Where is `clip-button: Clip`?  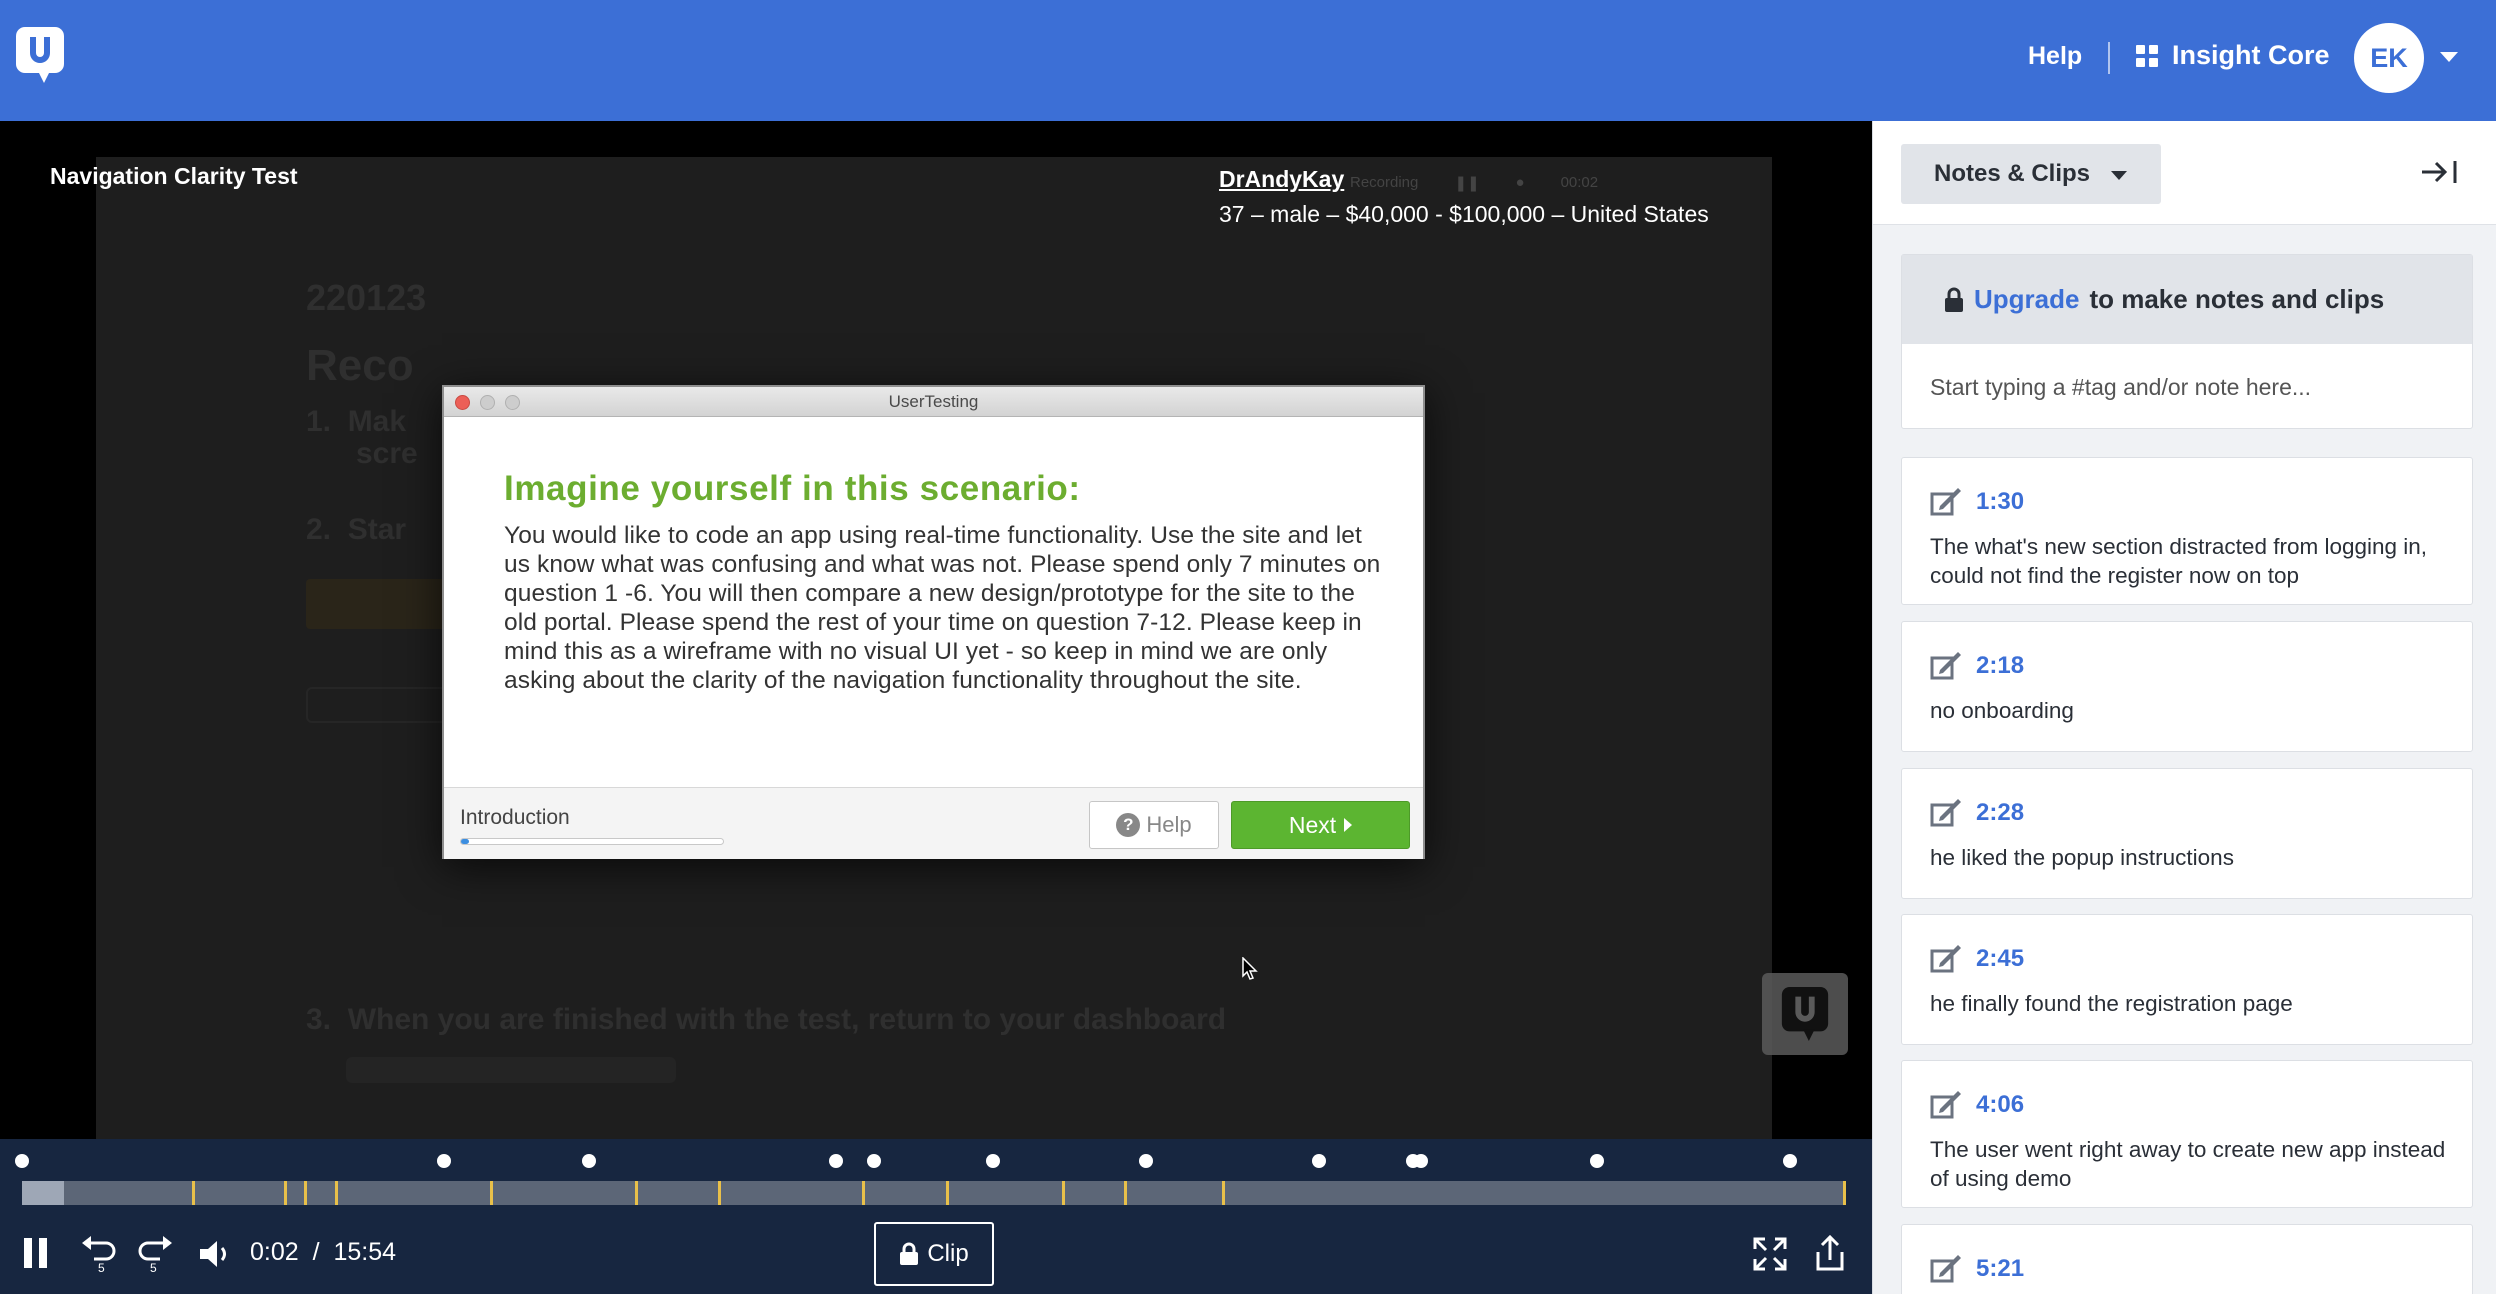
clip-button: Clip is located at coordinates (934, 1254).